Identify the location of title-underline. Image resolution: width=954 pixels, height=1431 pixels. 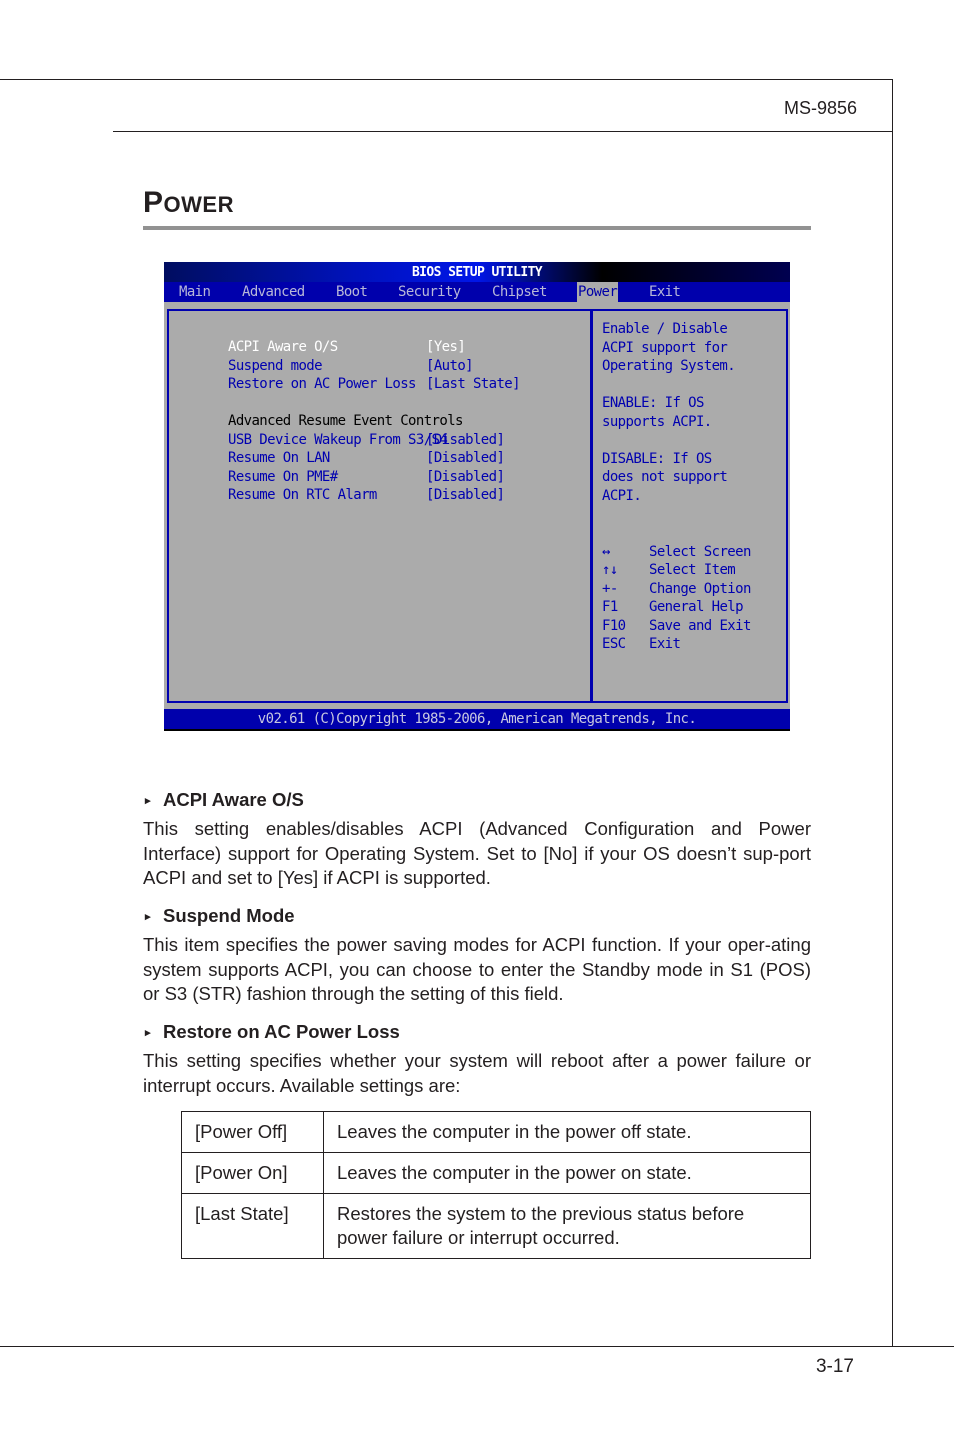
(477, 228).